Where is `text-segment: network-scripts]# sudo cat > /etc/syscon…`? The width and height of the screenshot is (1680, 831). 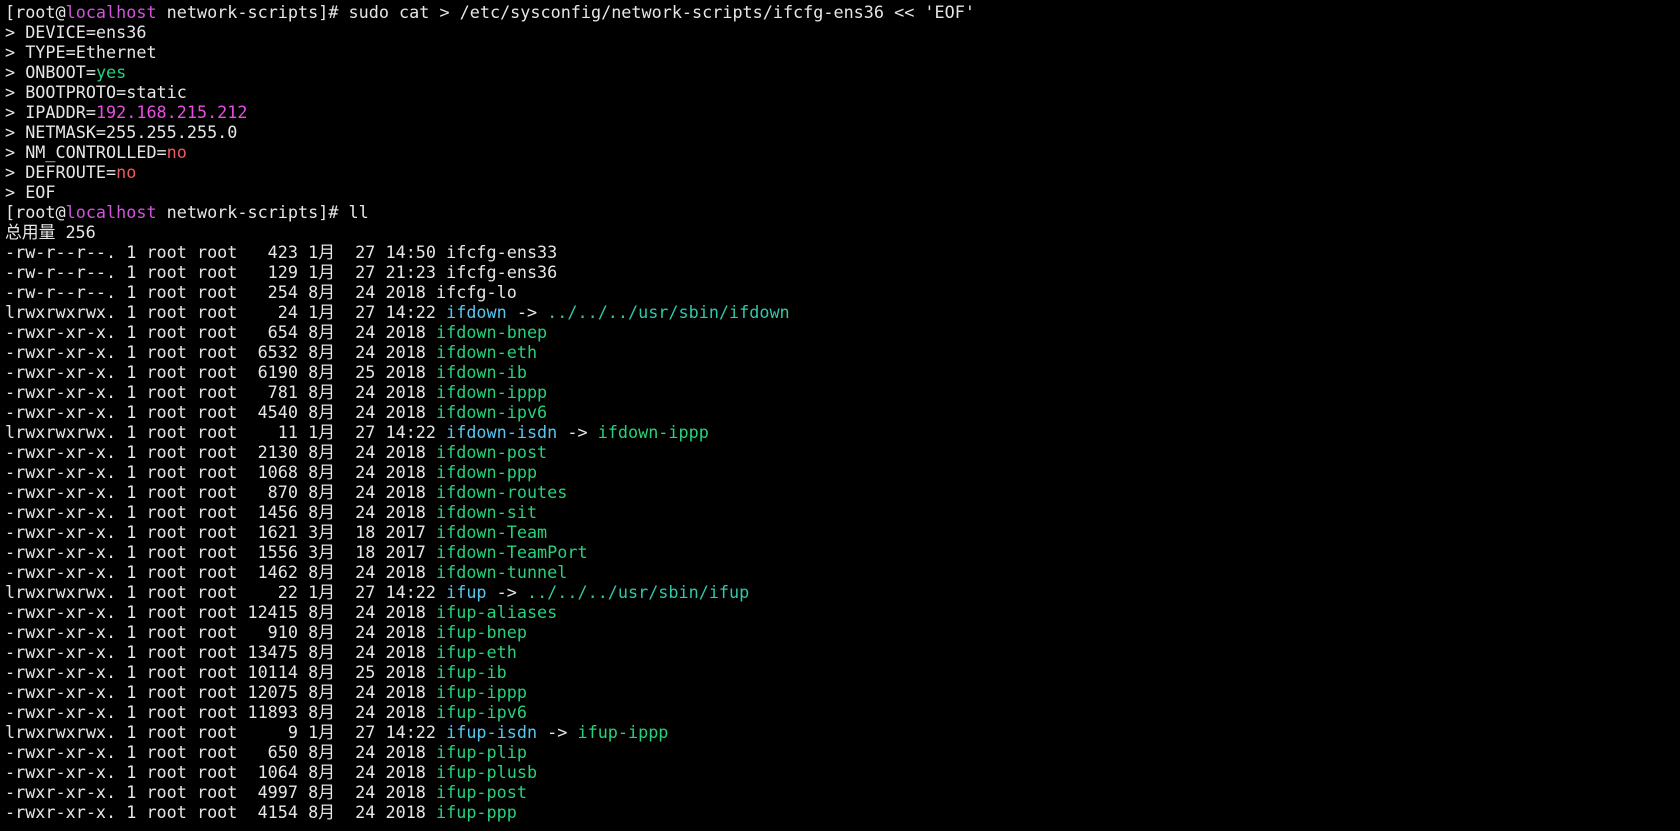 text-segment: network-scripts]# sudo cat > /etc/syscon… is located at coordinates (565, 12).